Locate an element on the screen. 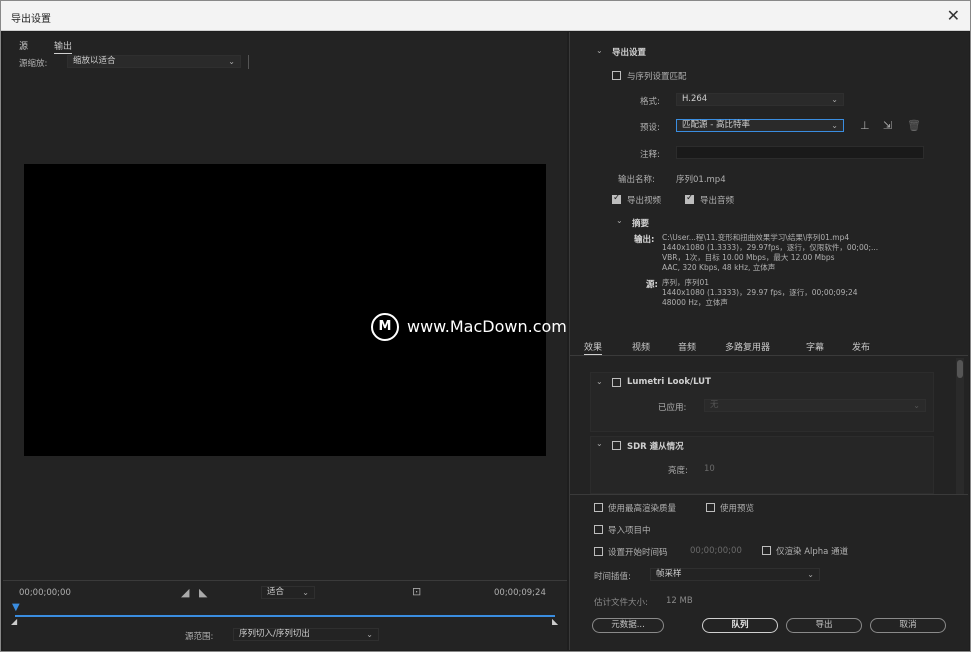 The height and width of the screenshot is (652, 971). source-scale-label: 源缩放: is located at coordinates (33, 64).